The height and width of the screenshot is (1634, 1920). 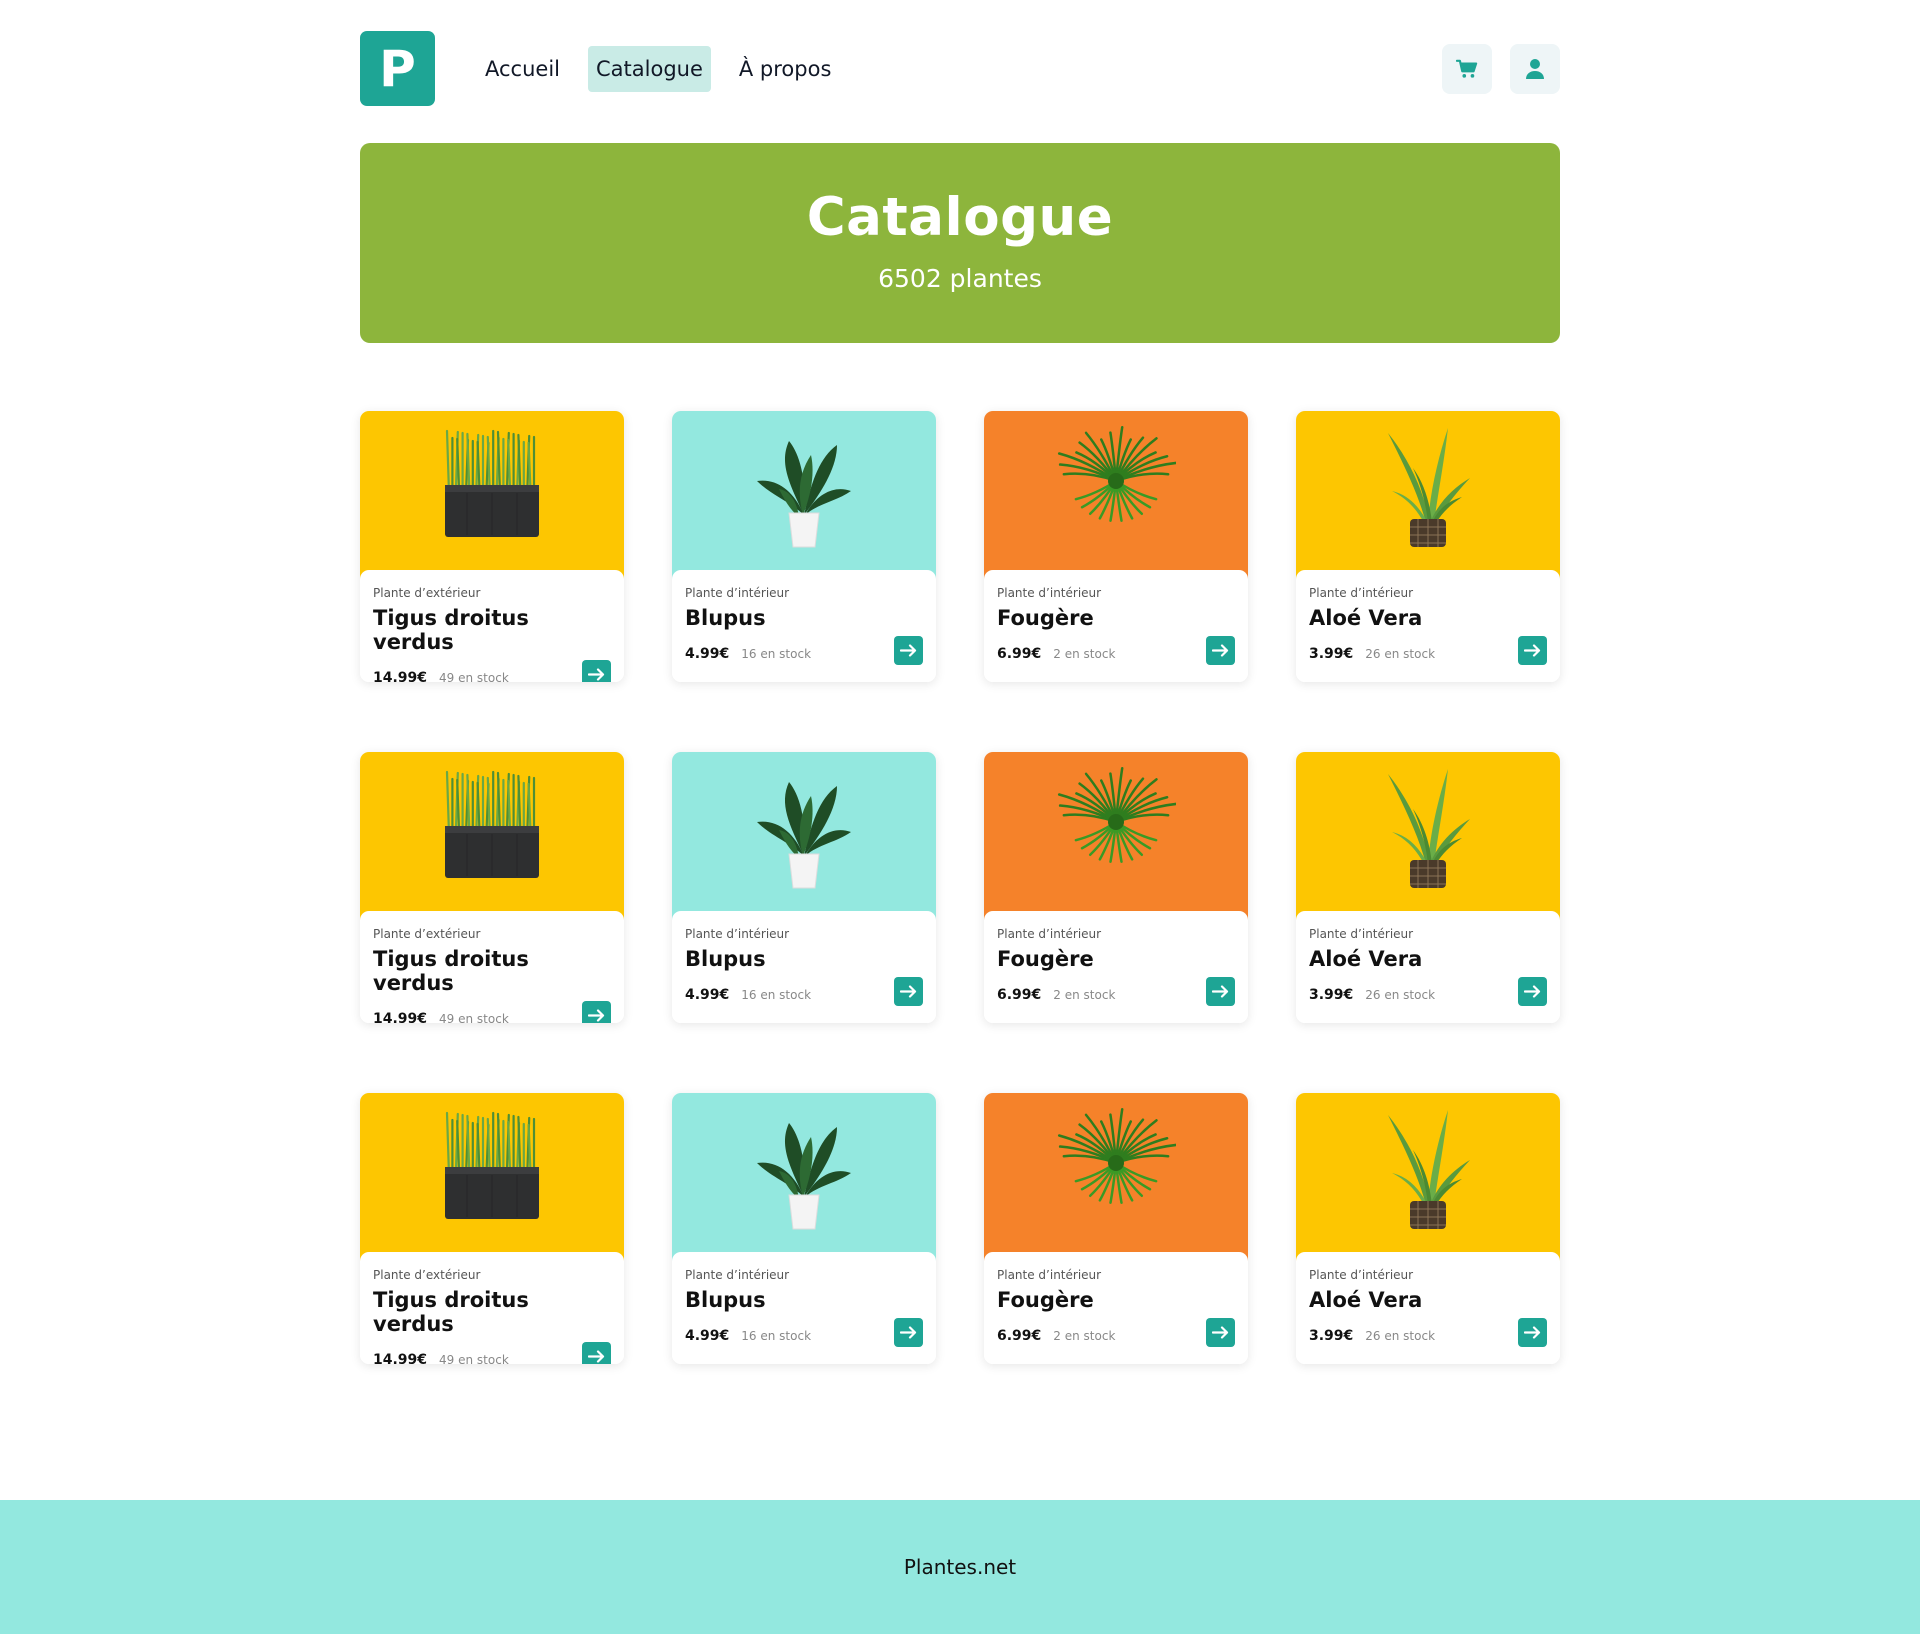 I want to click on product-name: Tigus droitus verdus, so click(x=451, y=1312).